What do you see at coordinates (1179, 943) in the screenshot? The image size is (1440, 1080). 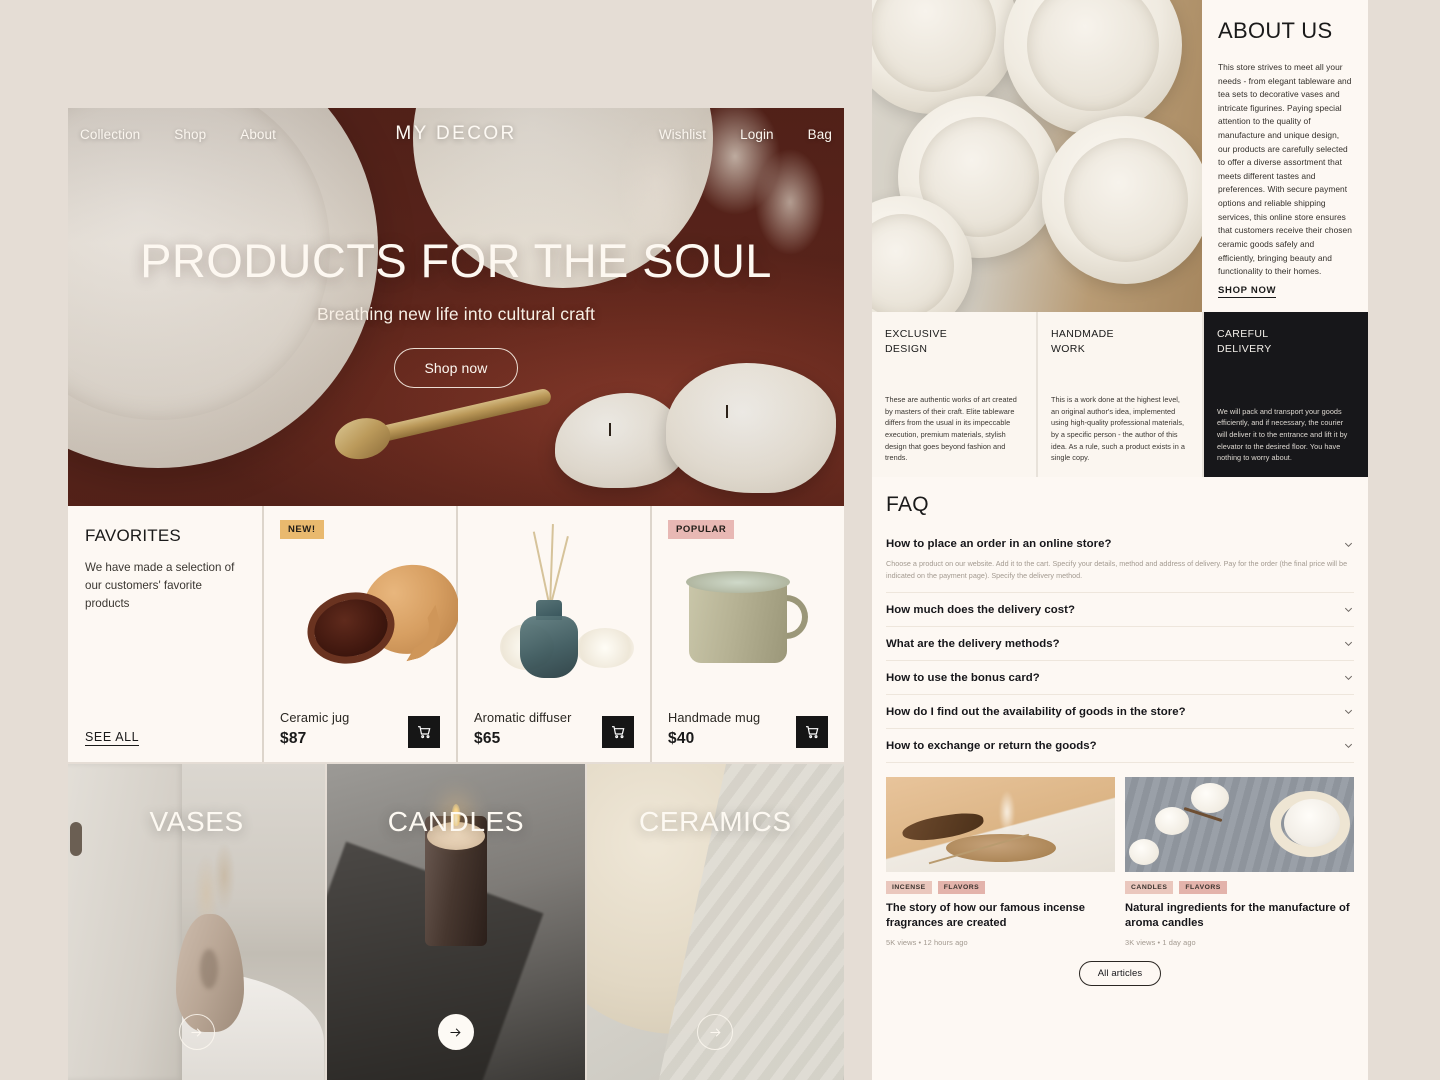 I see `blog-timestamp: 1 day ago` at bounding box center [1179, 943].